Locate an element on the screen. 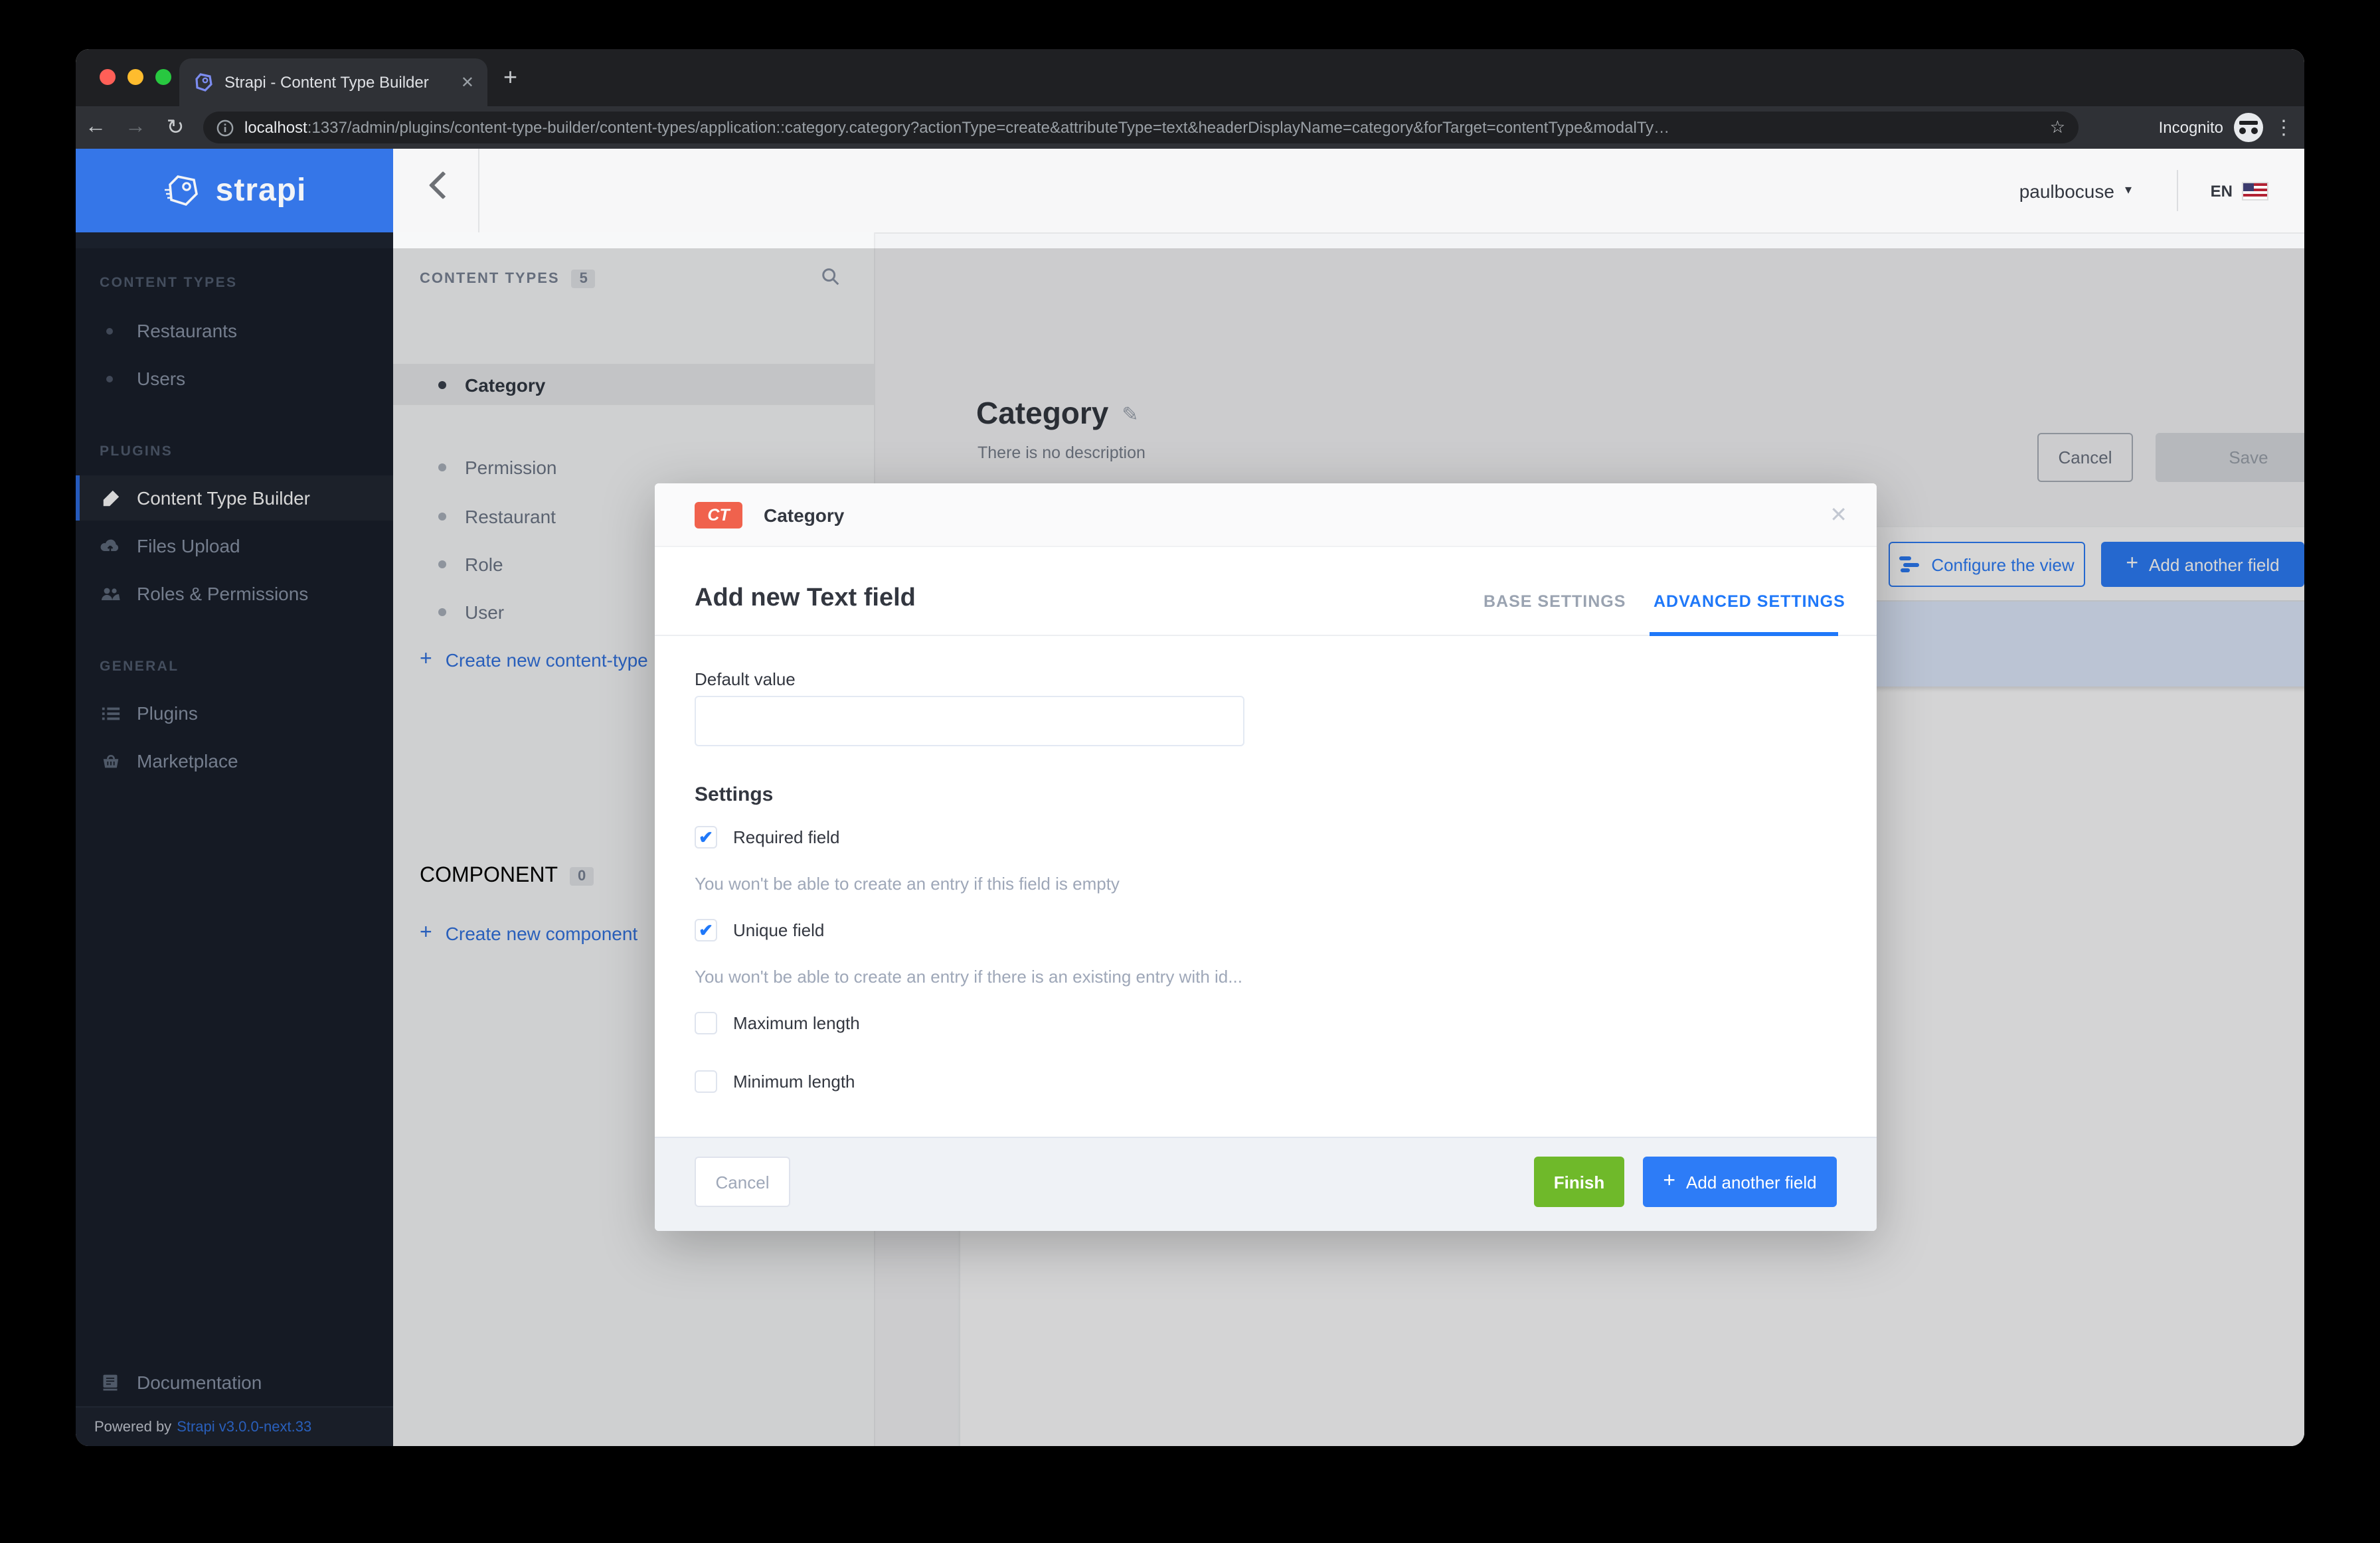 The height and width of the screenshot is (1543, 2380). browser-tab: Strapi - Content Type Builder ✕ is located at coordinates (333, 82).